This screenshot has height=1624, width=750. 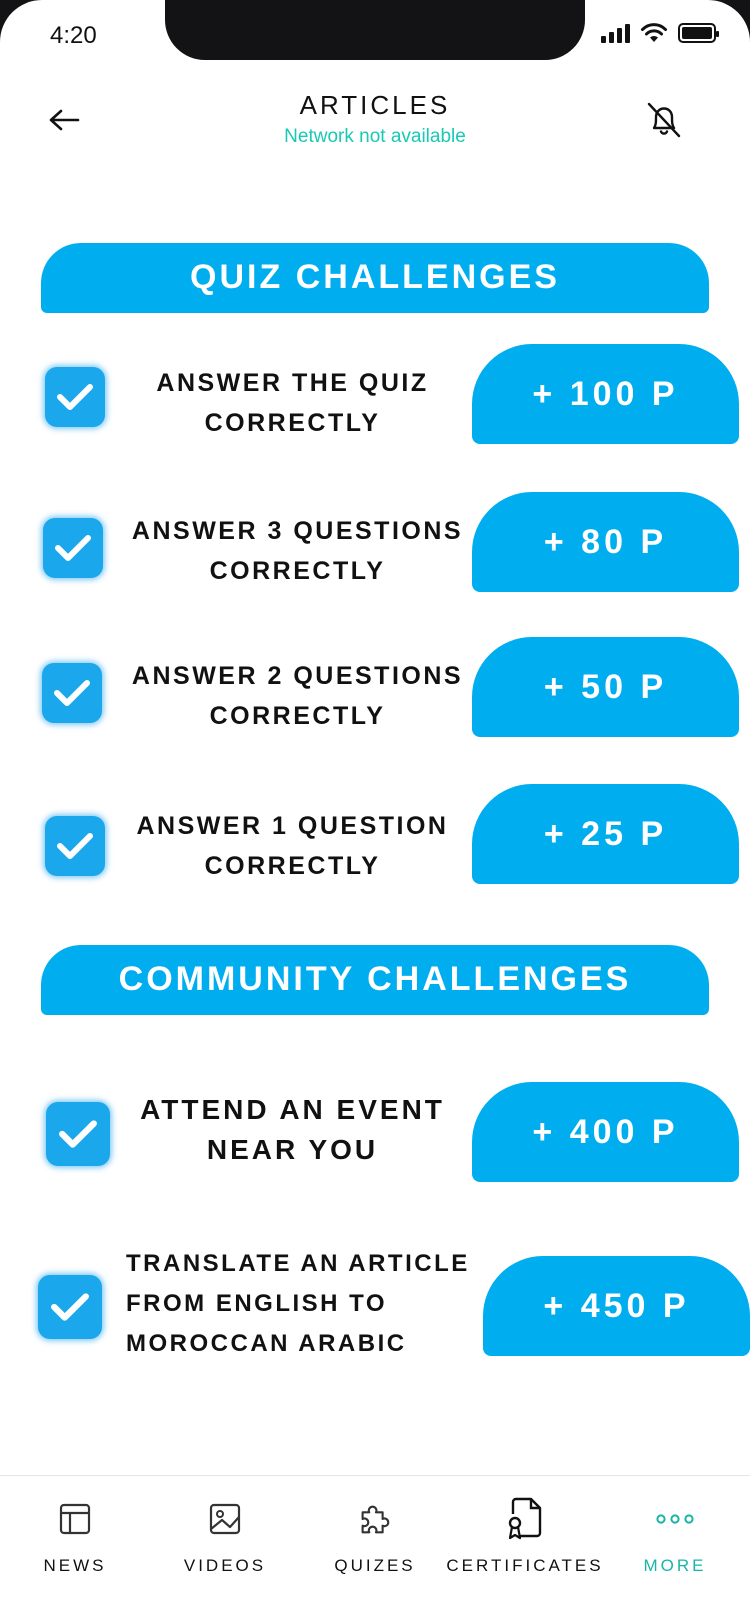 I want to click on quiz-challenge-row-4: ANSWER 1 QUESTION CORRECTLY + 25 P, so click(x=375, y=835).